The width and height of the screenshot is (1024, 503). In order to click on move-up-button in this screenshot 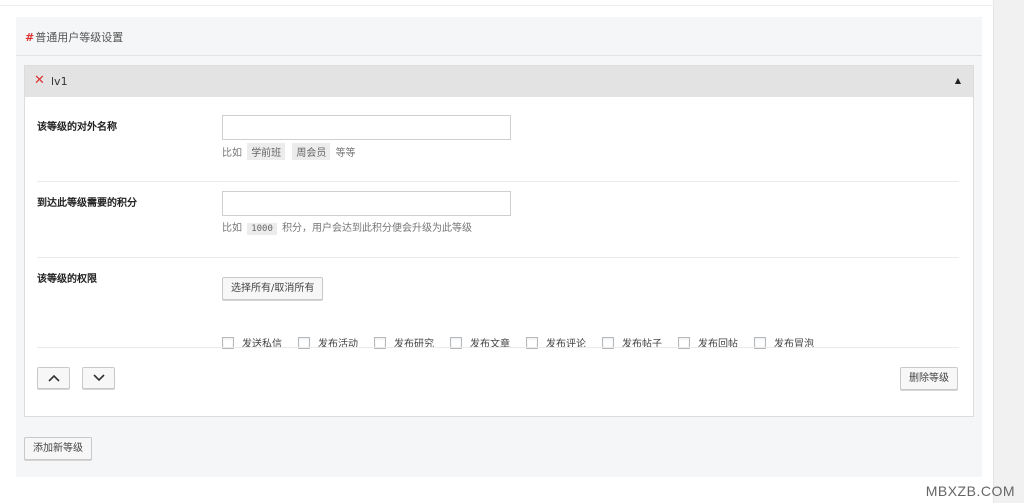, I will do `click(53, 378)`.